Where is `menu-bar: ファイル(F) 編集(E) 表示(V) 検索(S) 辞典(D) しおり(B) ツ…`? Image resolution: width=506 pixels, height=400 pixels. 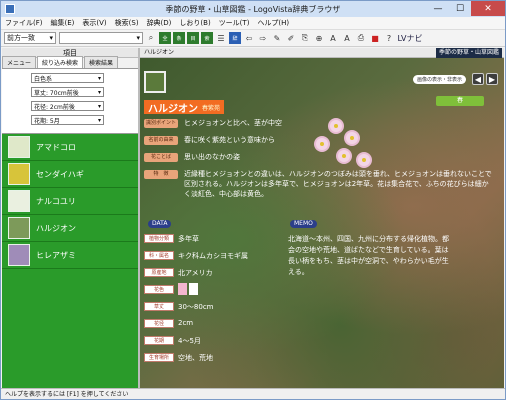
menu-bar: ファイル(F) 編集(E) 表示(V) 検索(S) 辞典(D) しおり(B) ツ… is located at coordinates (253, 23).